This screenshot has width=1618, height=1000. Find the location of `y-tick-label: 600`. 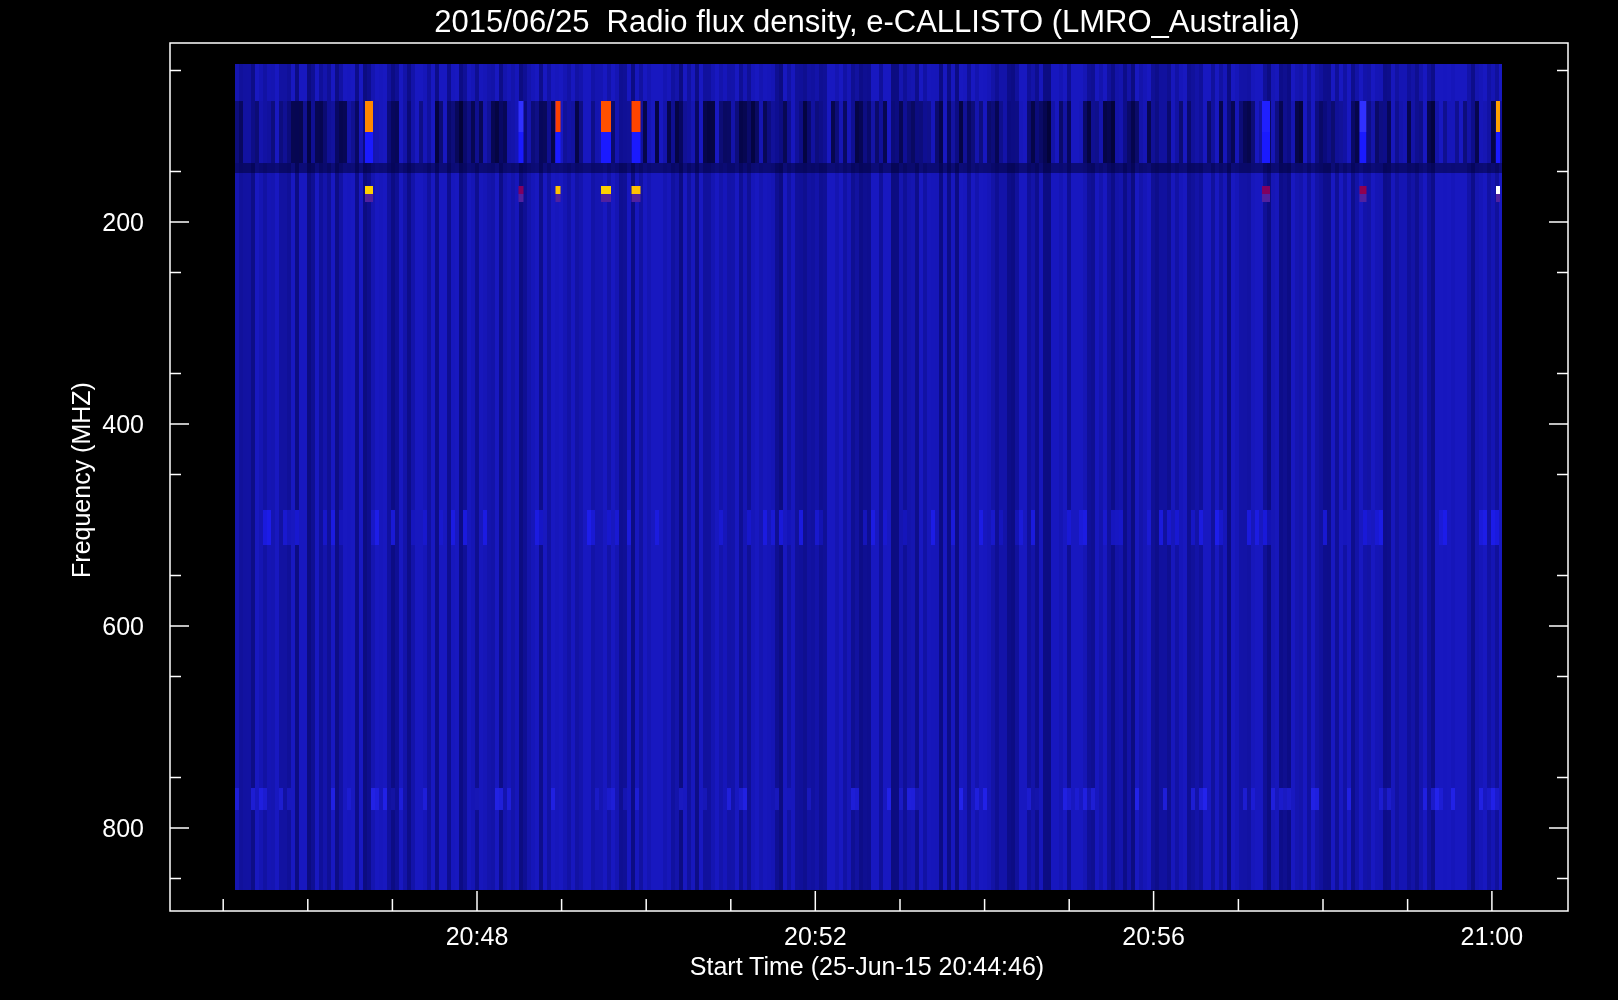

y-tick-label: 600 is located at coordinates (123, 626).